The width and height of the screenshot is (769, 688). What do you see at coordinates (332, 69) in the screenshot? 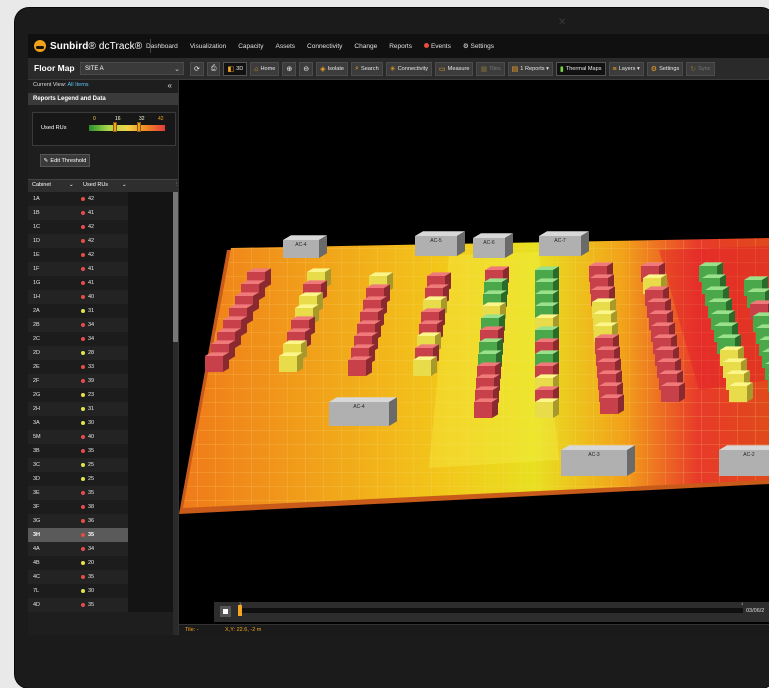
I see `isolate-button: ◈ Isolate` at bounding box center [332, 69].